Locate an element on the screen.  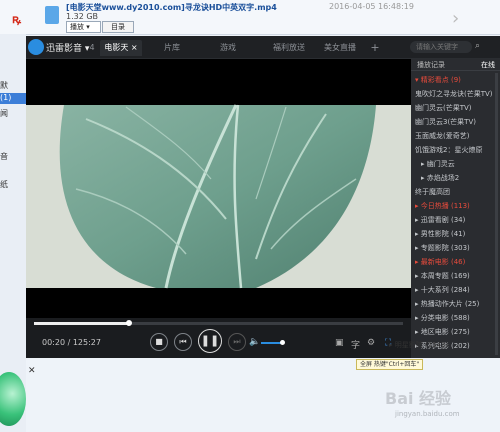
download-date: 2016-04-05 16:48:19 is located at coordinates (371, 6).